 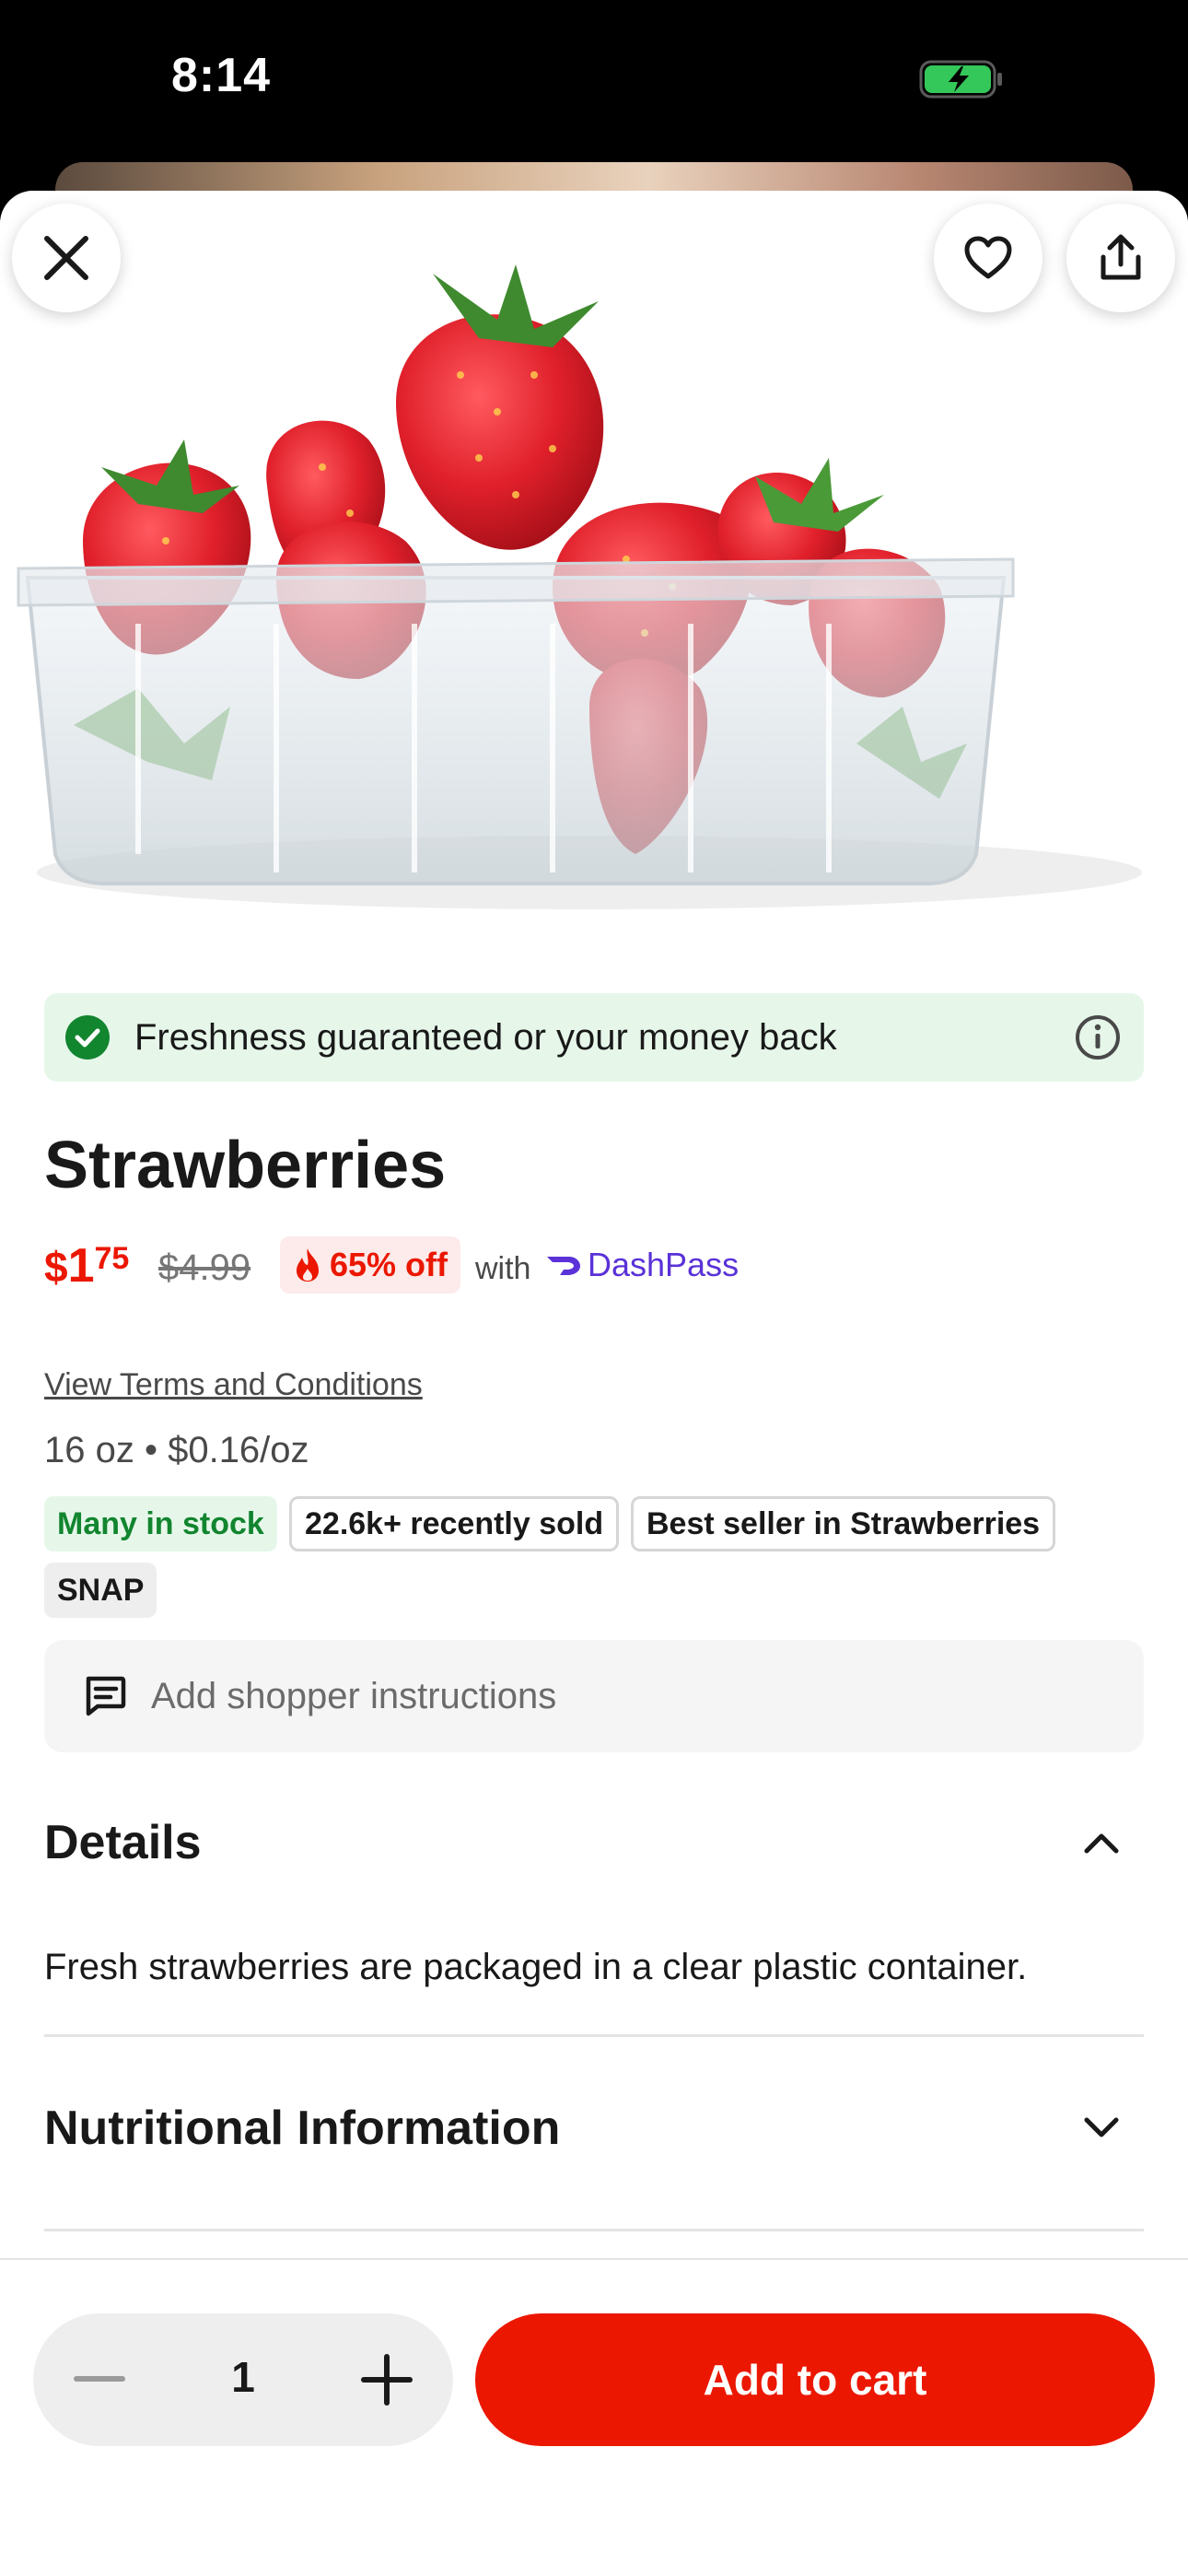 What do you see at coordinates (246, 1165) in the screenshot?
I see `product-title: Strawberries` at bounding box center [246, 1165].